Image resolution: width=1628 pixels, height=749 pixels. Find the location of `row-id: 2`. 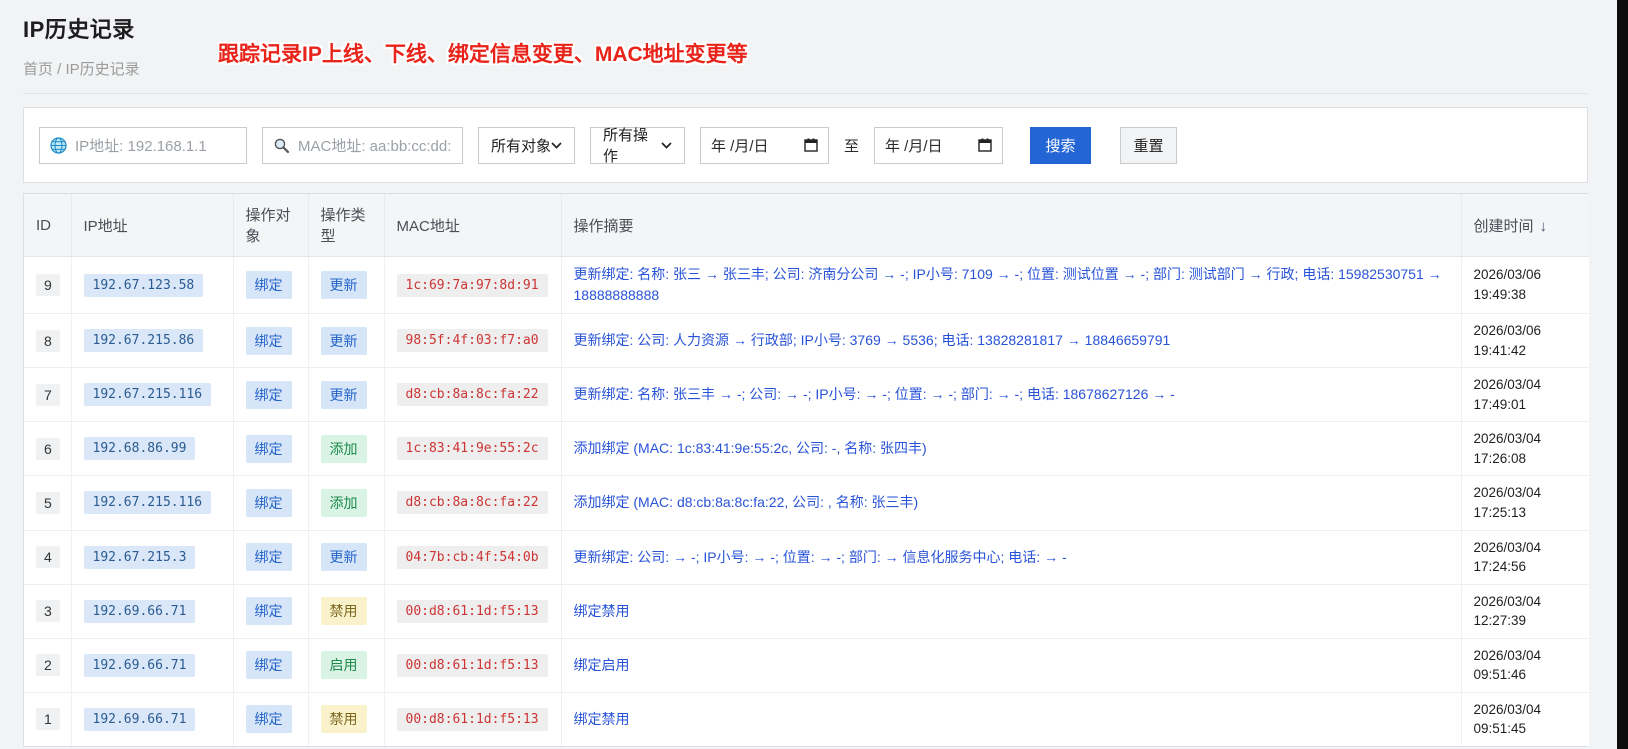

row-id: 2 is located at coordinates (48, 665).